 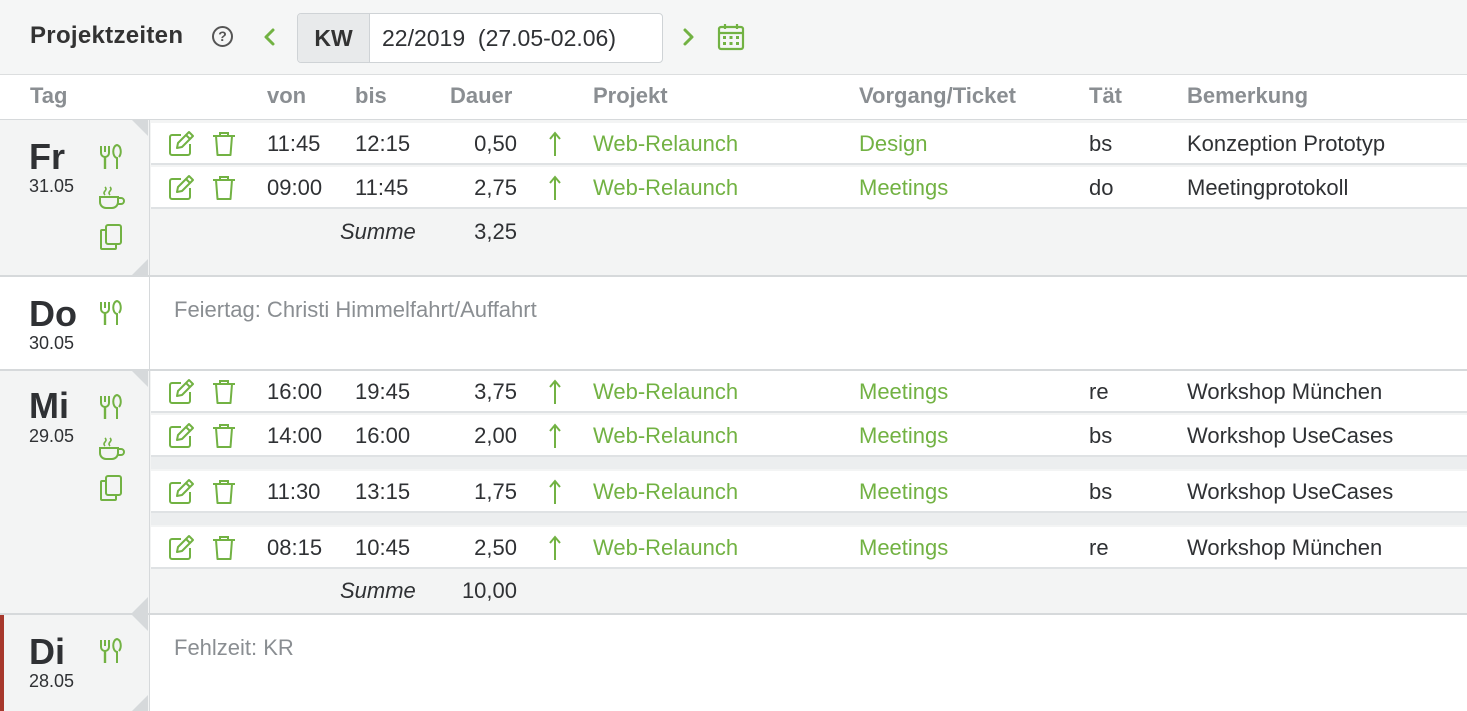 I want to click on bis-value: 10:45, so click(x=383, y=547).